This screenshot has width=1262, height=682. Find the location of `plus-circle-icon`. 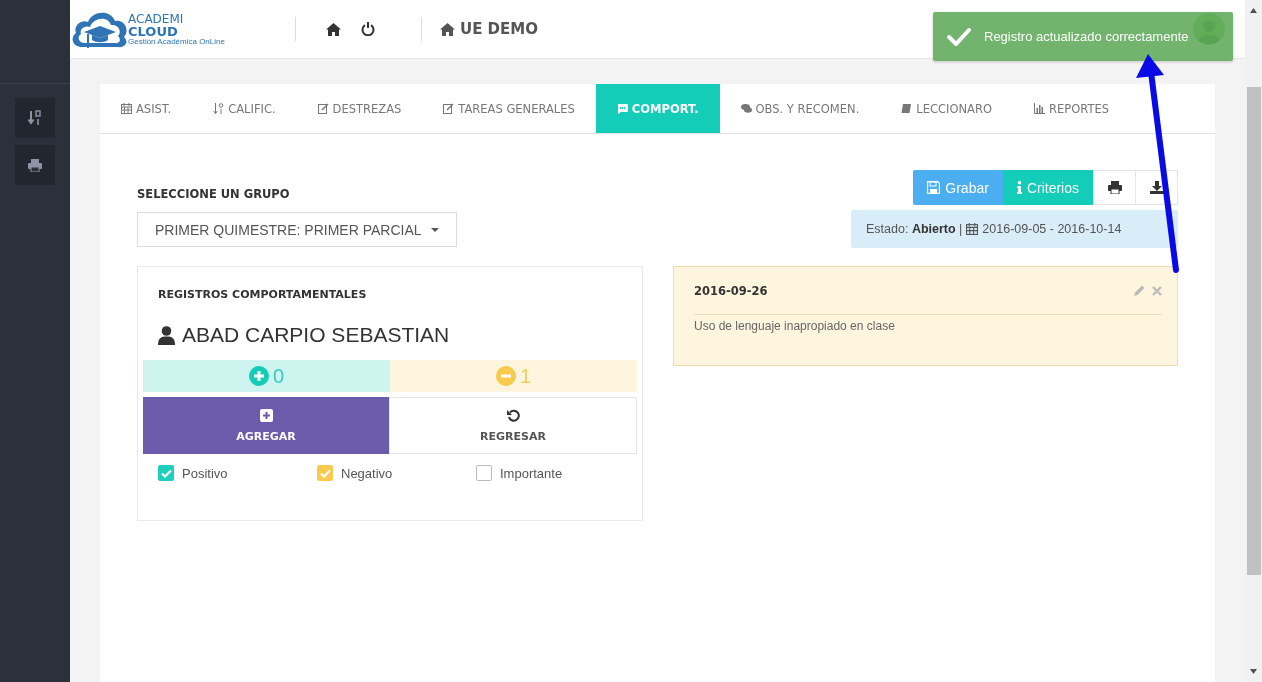

plus-circle-icon is located at coordinates (258, 376).